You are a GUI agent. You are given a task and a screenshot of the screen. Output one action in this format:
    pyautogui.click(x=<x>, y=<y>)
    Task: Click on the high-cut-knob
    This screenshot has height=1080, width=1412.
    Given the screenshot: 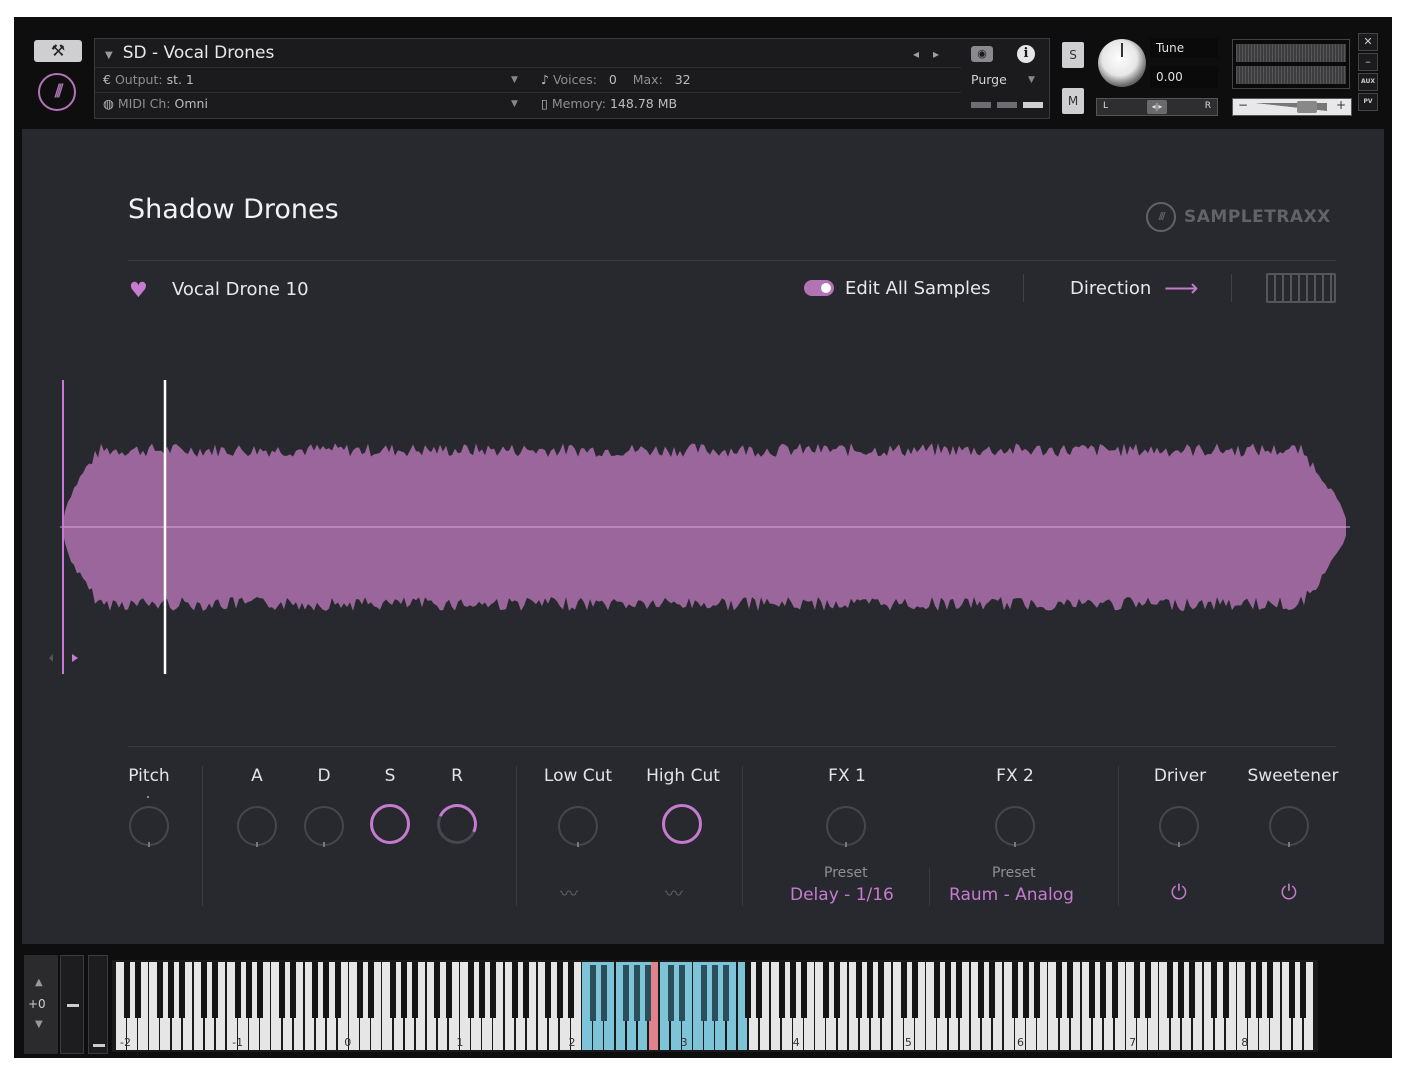 What is the action you would take?
    pyautogui.click(x=682, y=824)
    